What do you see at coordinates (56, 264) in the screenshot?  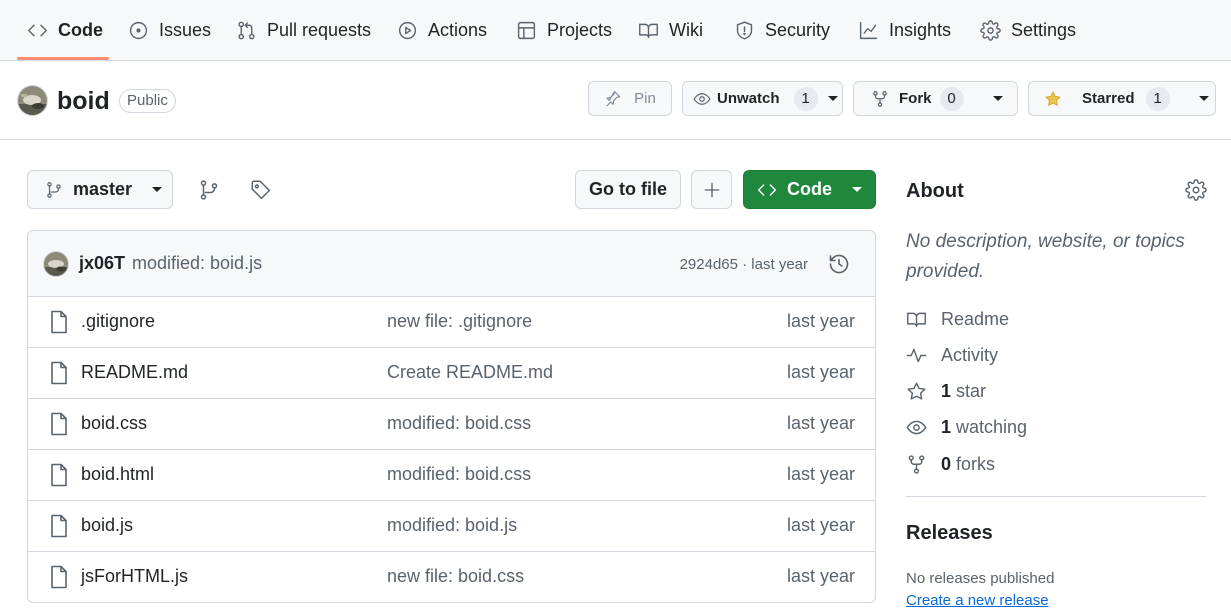 I see `commit-author-avatar` at bounding box center [56, 264].